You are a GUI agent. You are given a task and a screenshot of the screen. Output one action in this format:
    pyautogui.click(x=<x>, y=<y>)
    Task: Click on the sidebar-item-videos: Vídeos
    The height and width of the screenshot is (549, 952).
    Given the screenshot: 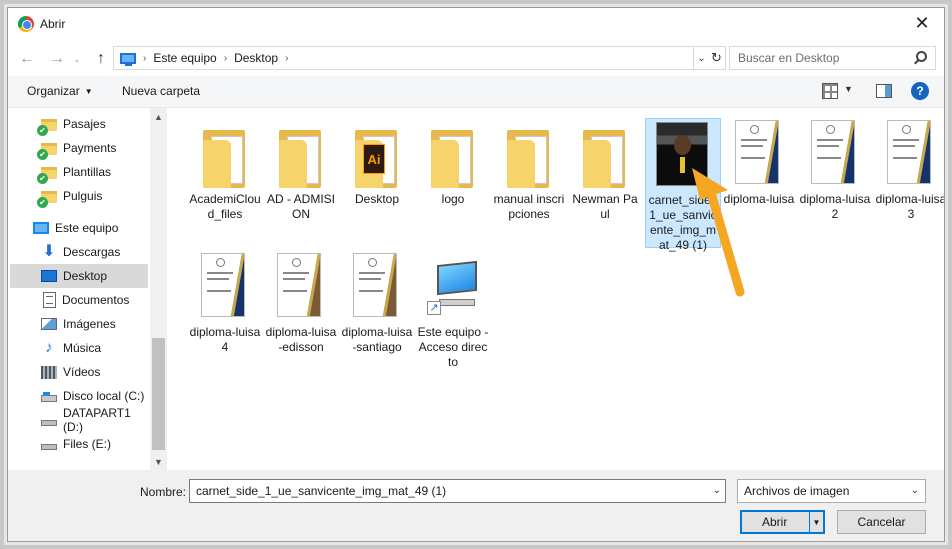 What is the action you would take?
    pyautogui.click(x=79, y=372)
    